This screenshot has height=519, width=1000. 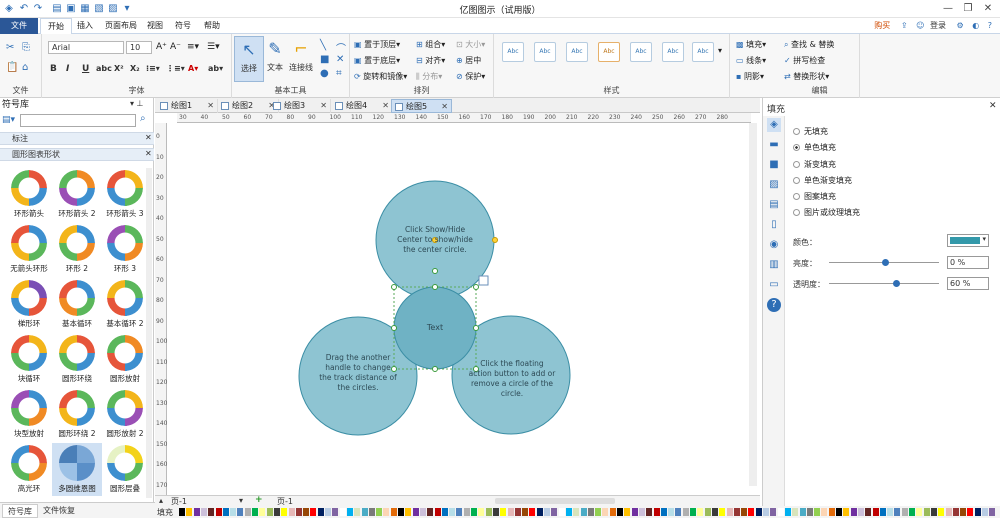 What do you see at coordinates (85, 26) in the screenshot?
I see `menu-insert: 插入` at bounding box center [85, 26].